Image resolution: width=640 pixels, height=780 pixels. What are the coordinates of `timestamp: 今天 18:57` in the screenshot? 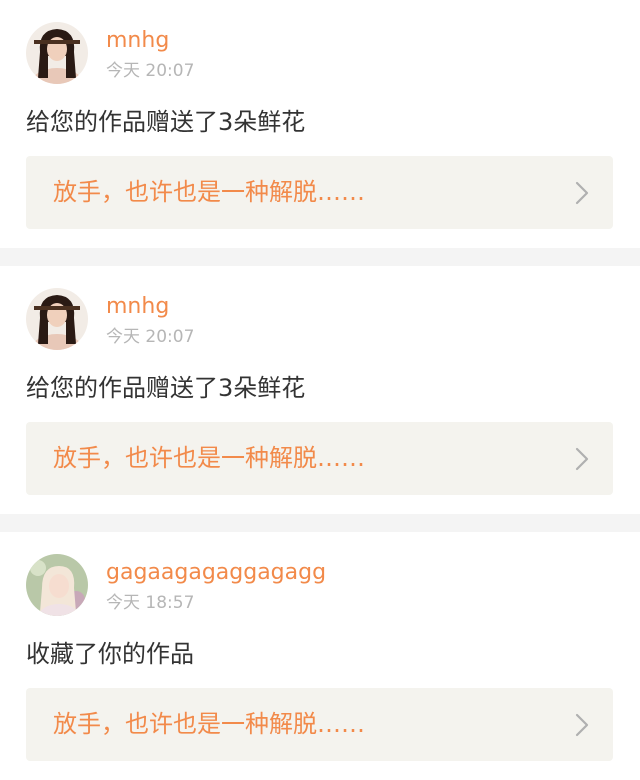 It's located at (150, 603).